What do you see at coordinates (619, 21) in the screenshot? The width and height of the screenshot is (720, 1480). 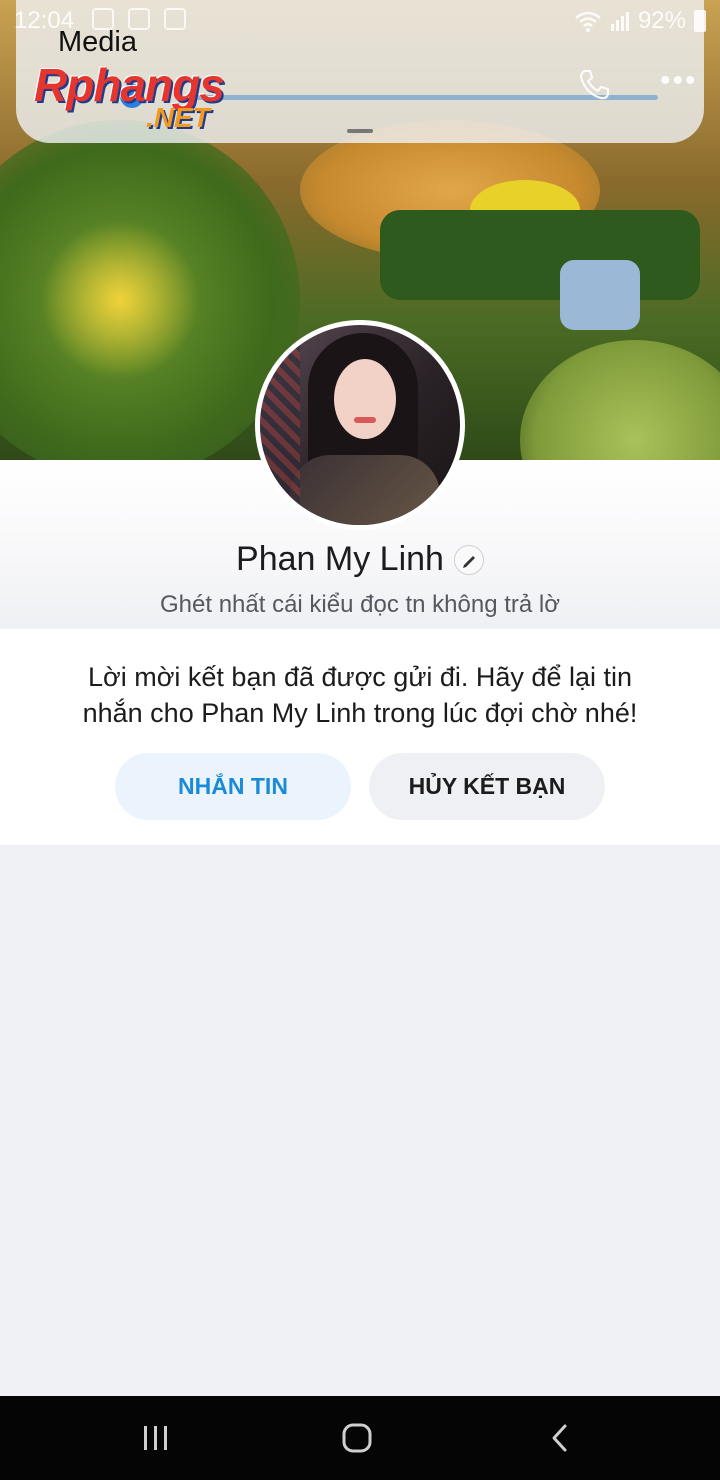 I see `signal-icon` at bounding box center [619, 21].